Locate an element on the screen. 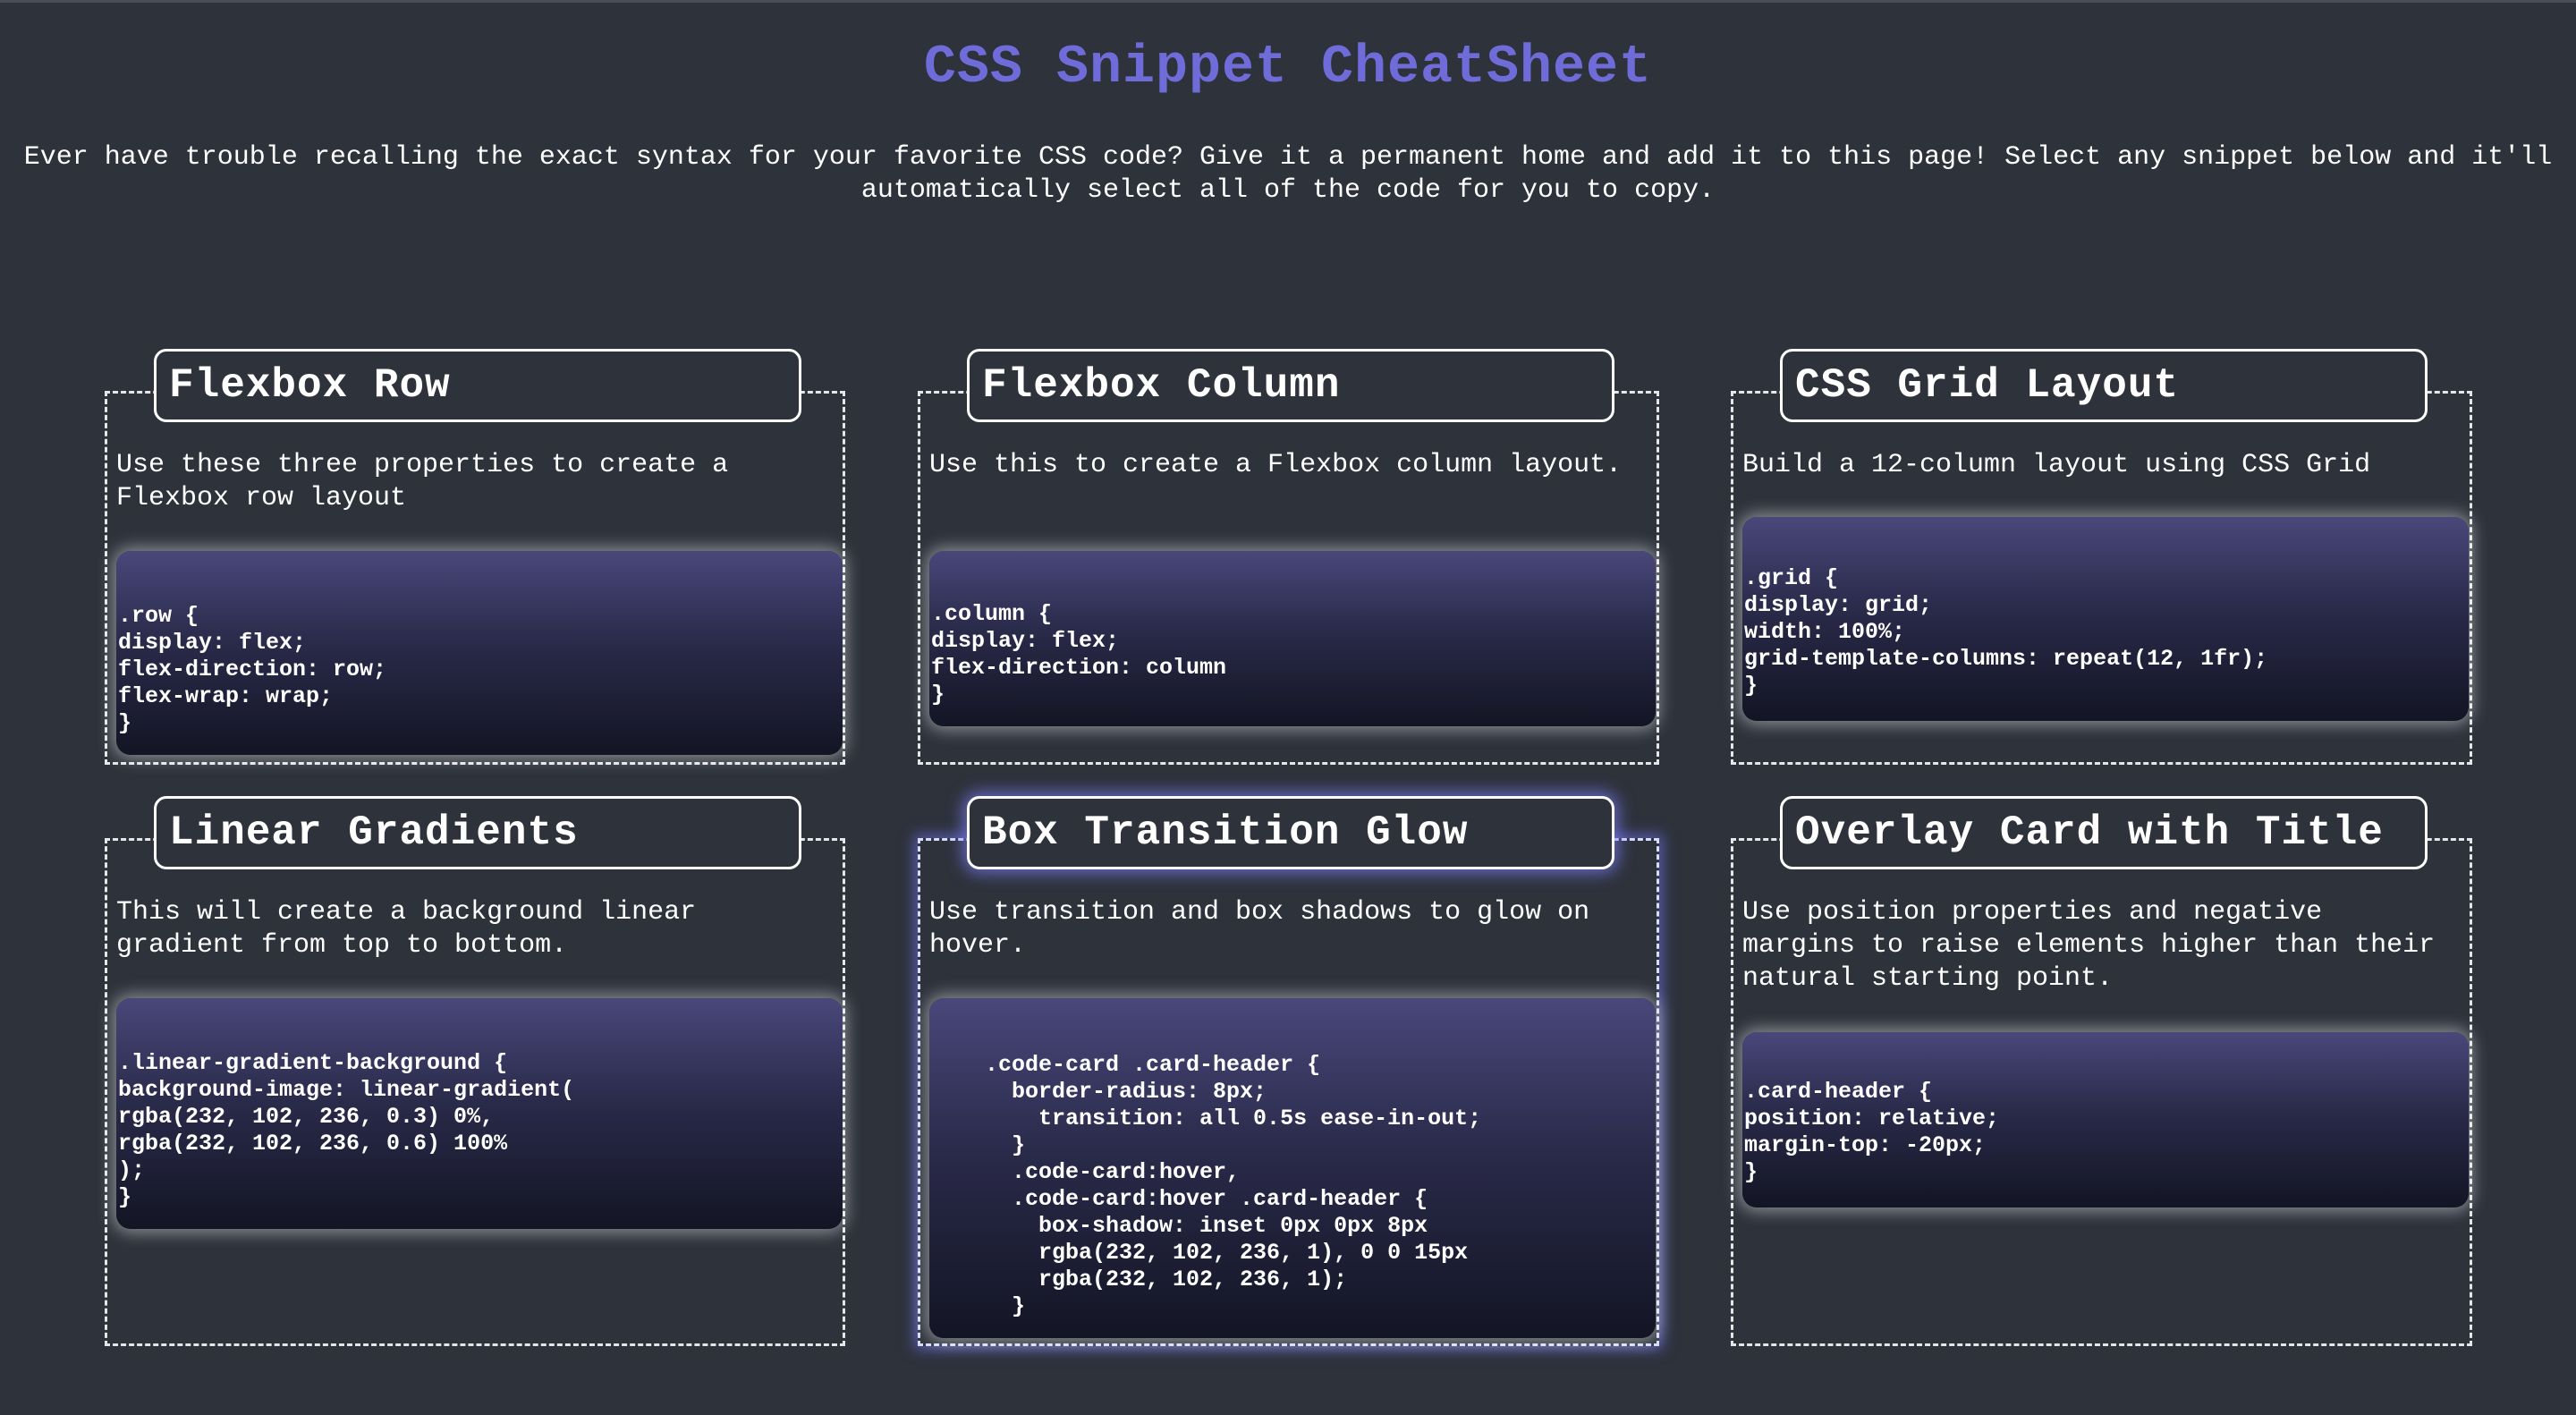  card-header: Box Transition Glow is located at coordinates (1290, 833).